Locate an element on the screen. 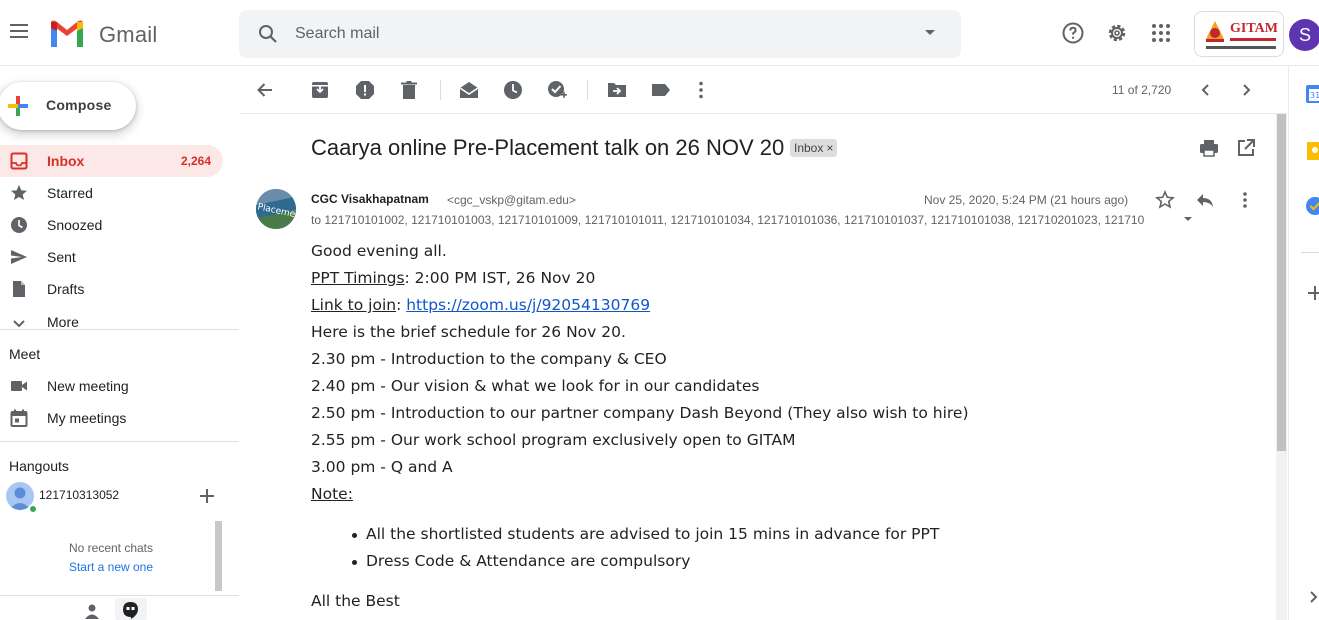 The width and height of the screenshot is (1319, 620). my-meetings-button: My meetings is located at coordinates (111, 418).